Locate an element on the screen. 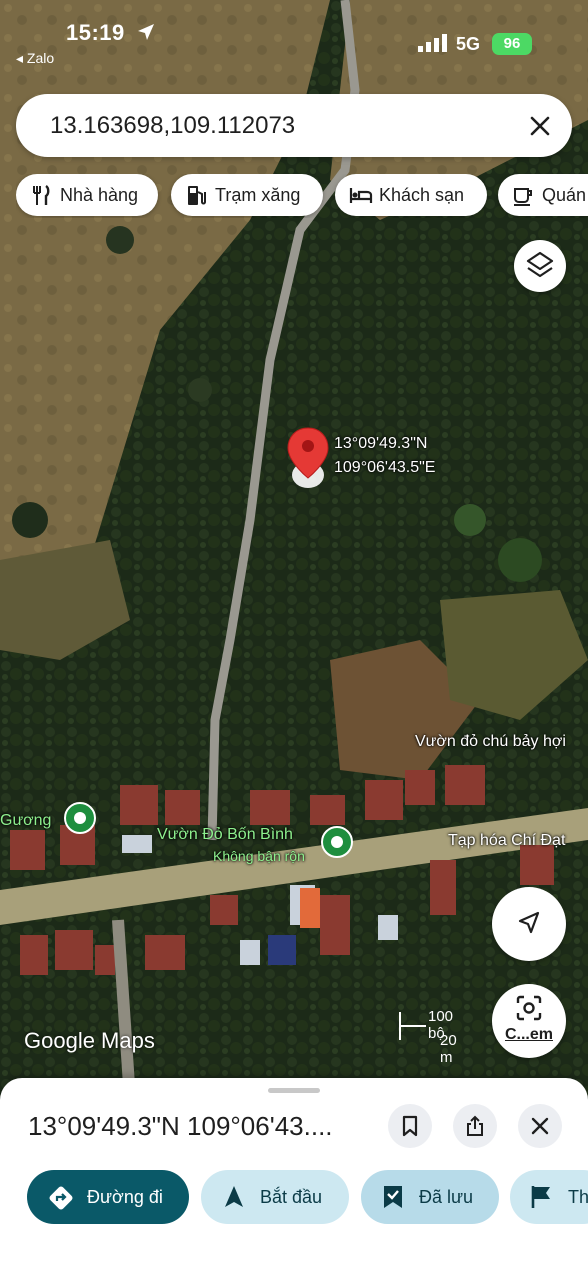 This screenshot has width=588, height=1280. pin-coordinates-label: 13°09'49.3"N 109°06'43.5"E is located at coordinates (384, 456).